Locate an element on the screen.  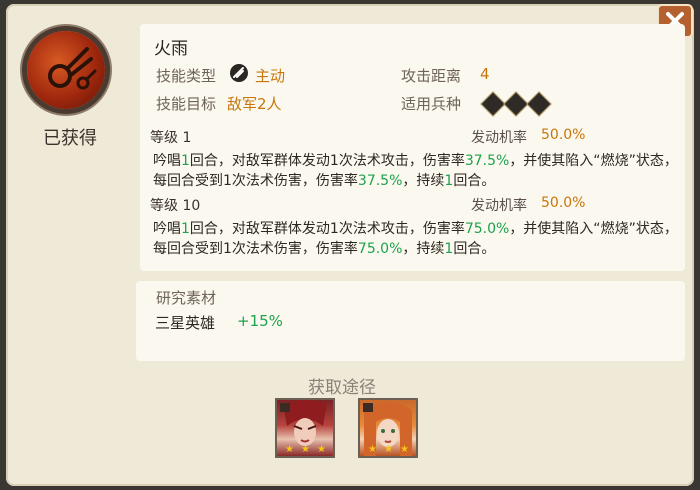
level-10-label: 等级 10 is located at coordinates (175, 206).